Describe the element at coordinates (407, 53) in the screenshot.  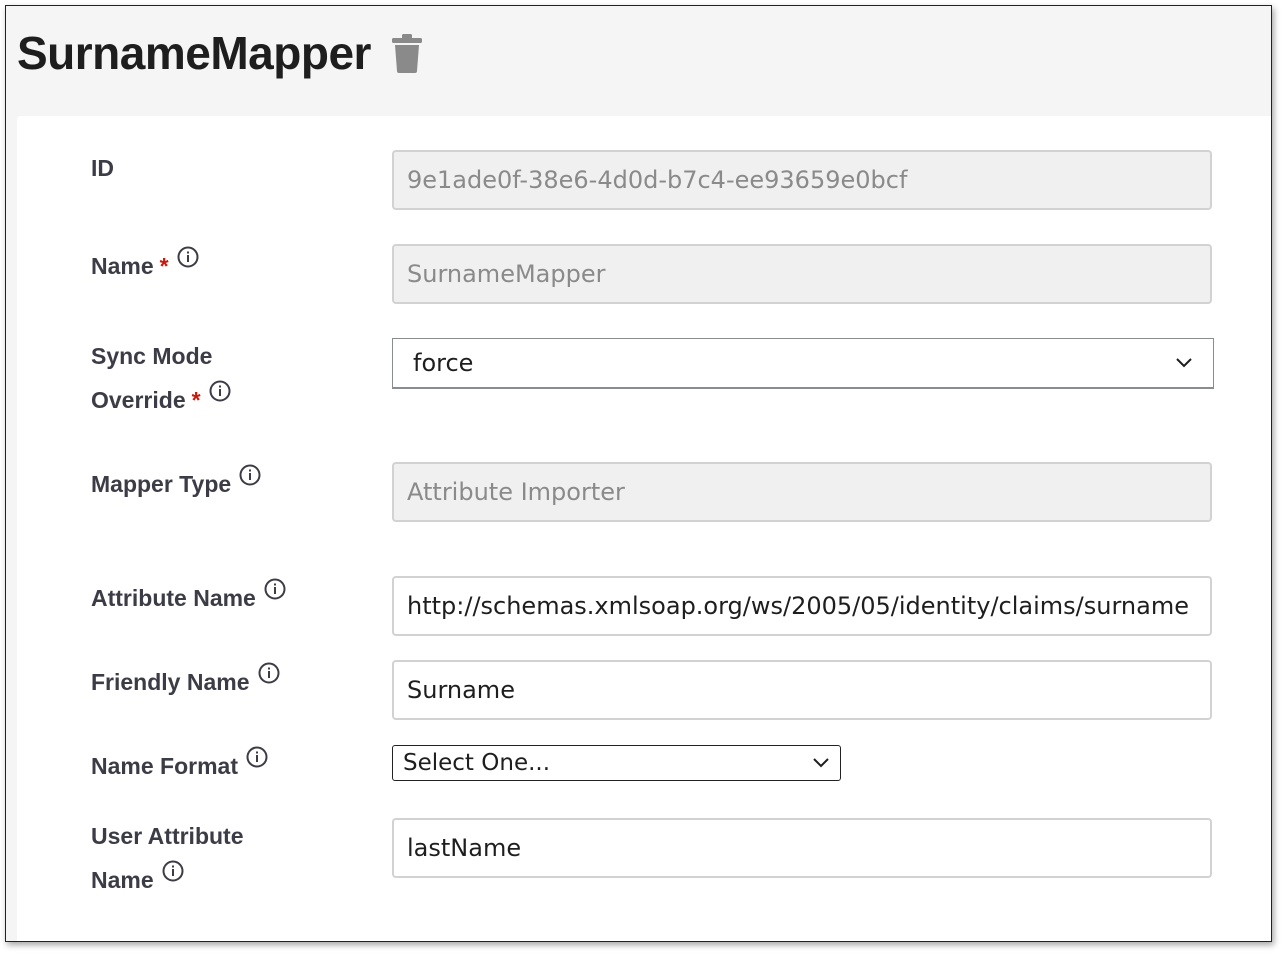
I see `trash-icon` at that location.